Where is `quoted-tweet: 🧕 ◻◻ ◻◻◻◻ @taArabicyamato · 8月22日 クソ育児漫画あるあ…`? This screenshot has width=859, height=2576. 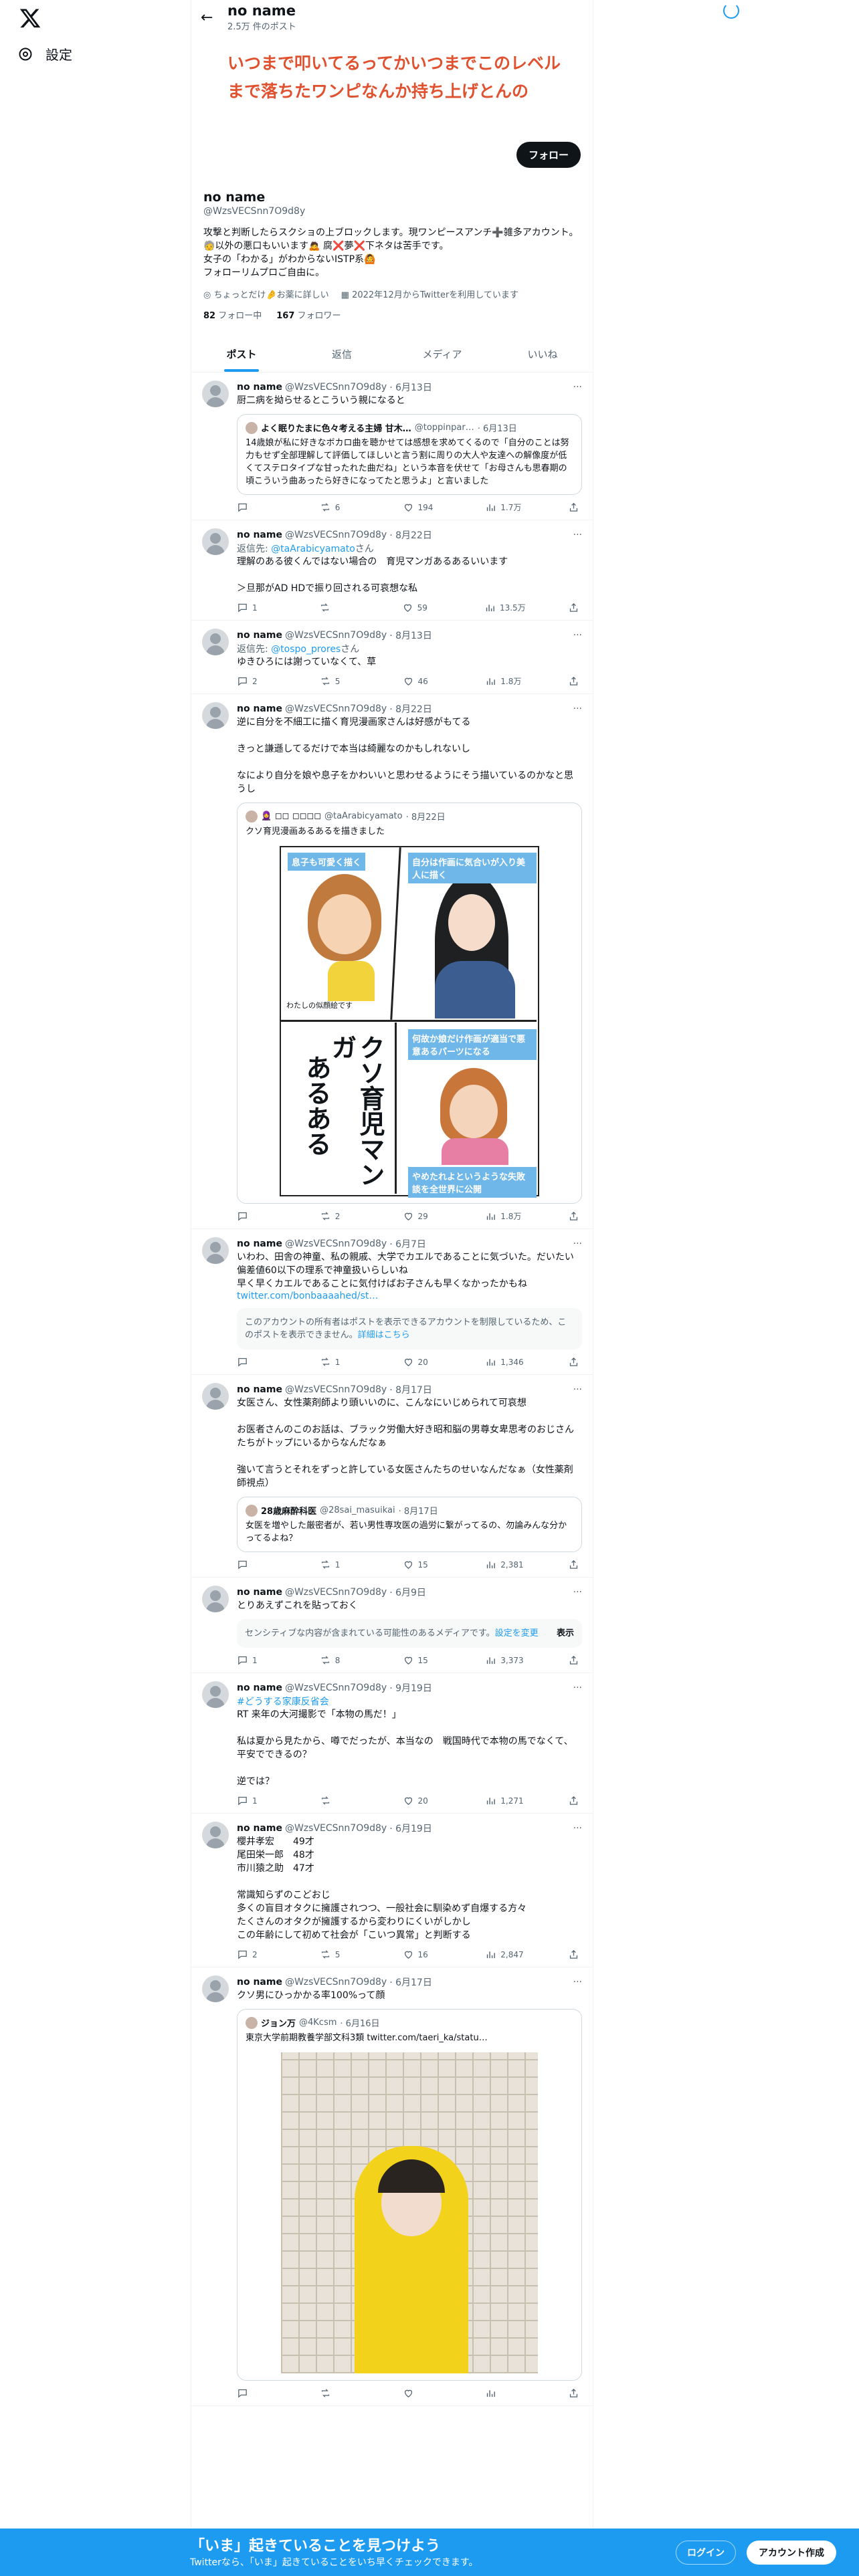
quoted-tweet: 🧕 ◻◻ ◻◻◻◻ @taArabicyamato · 8月22日 クソ育児漫画あるあ… is located at coordinates (410, 1003).